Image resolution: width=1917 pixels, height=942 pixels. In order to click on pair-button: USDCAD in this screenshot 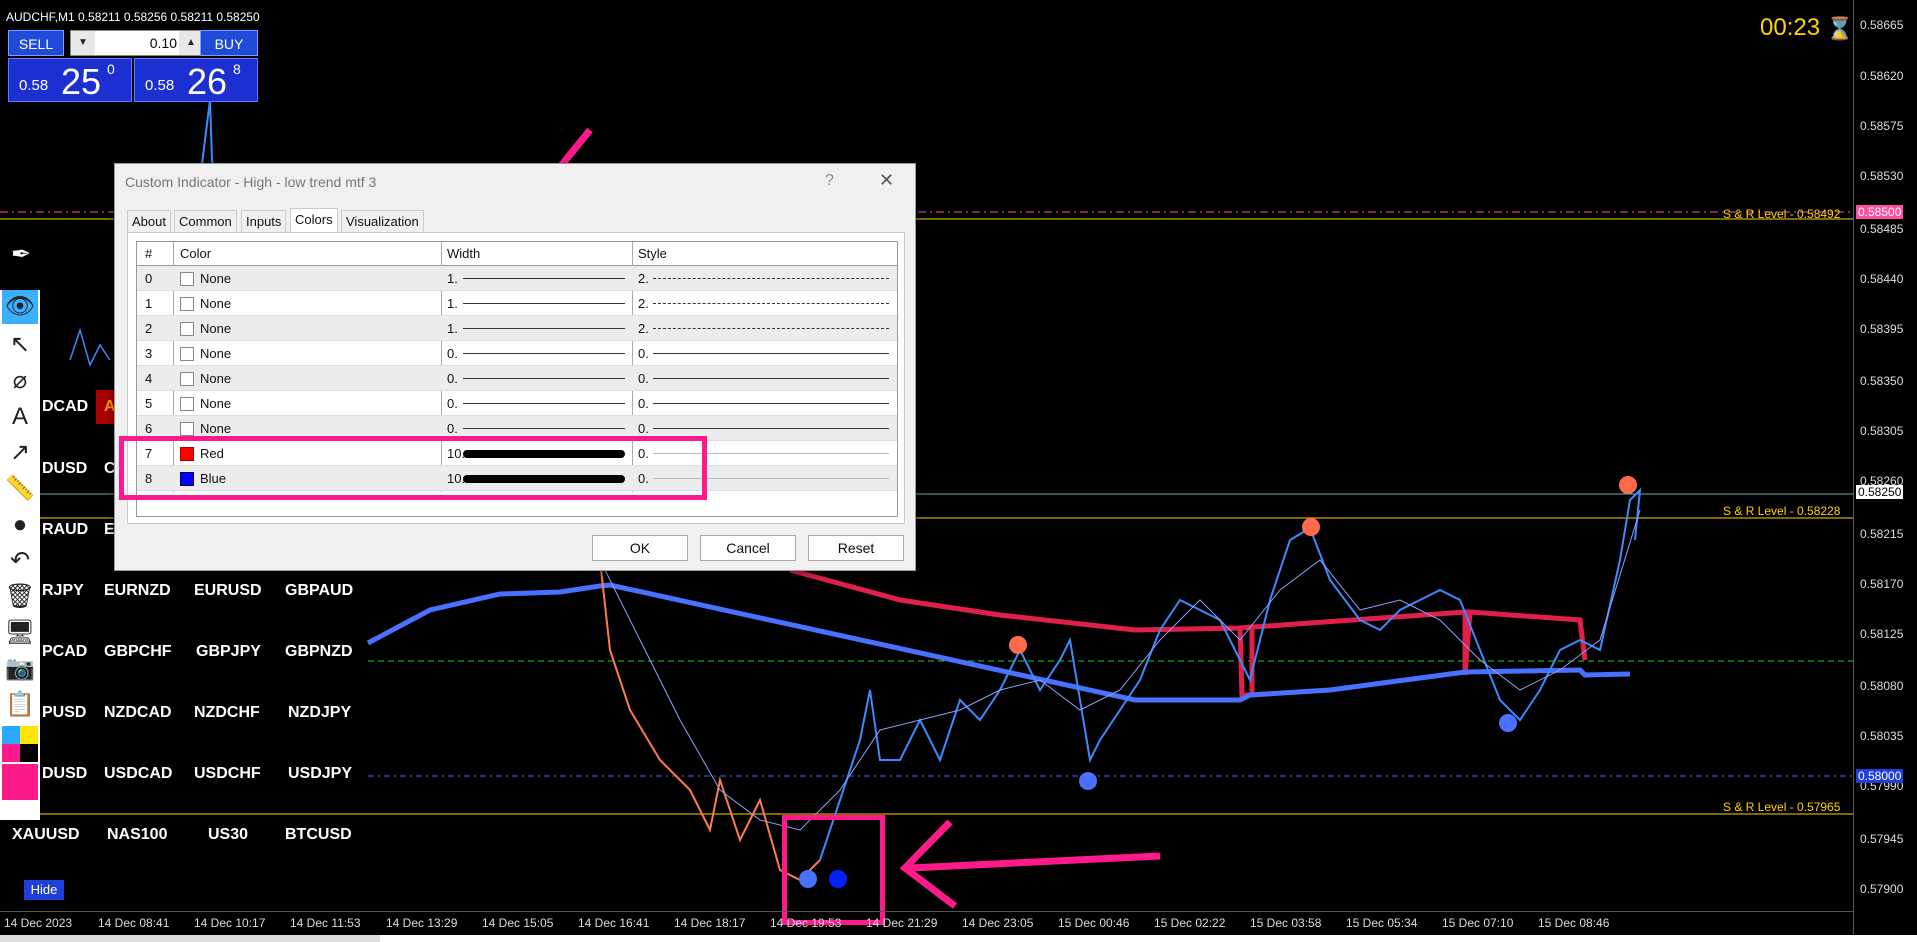, I will do `click(138, 774)`.